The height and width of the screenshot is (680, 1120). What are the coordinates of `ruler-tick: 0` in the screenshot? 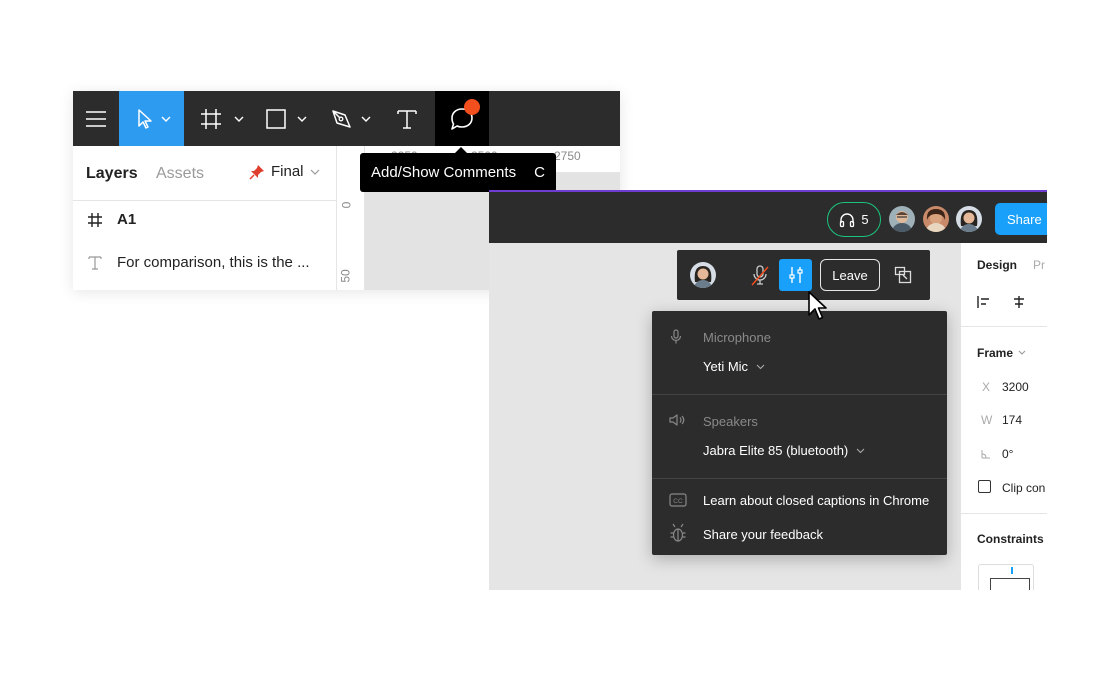 It's located at (346, 205).